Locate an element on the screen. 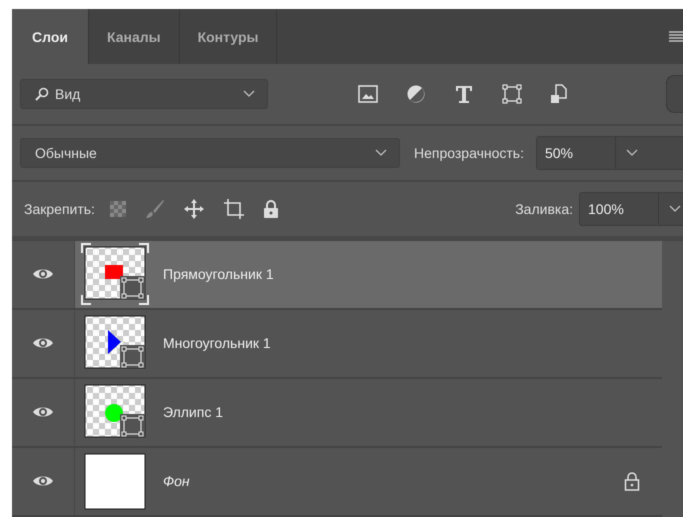 Image resolution: width=683 pixels, height=517 pixels. layer-row: Фон is located at coordinates (337, 482).